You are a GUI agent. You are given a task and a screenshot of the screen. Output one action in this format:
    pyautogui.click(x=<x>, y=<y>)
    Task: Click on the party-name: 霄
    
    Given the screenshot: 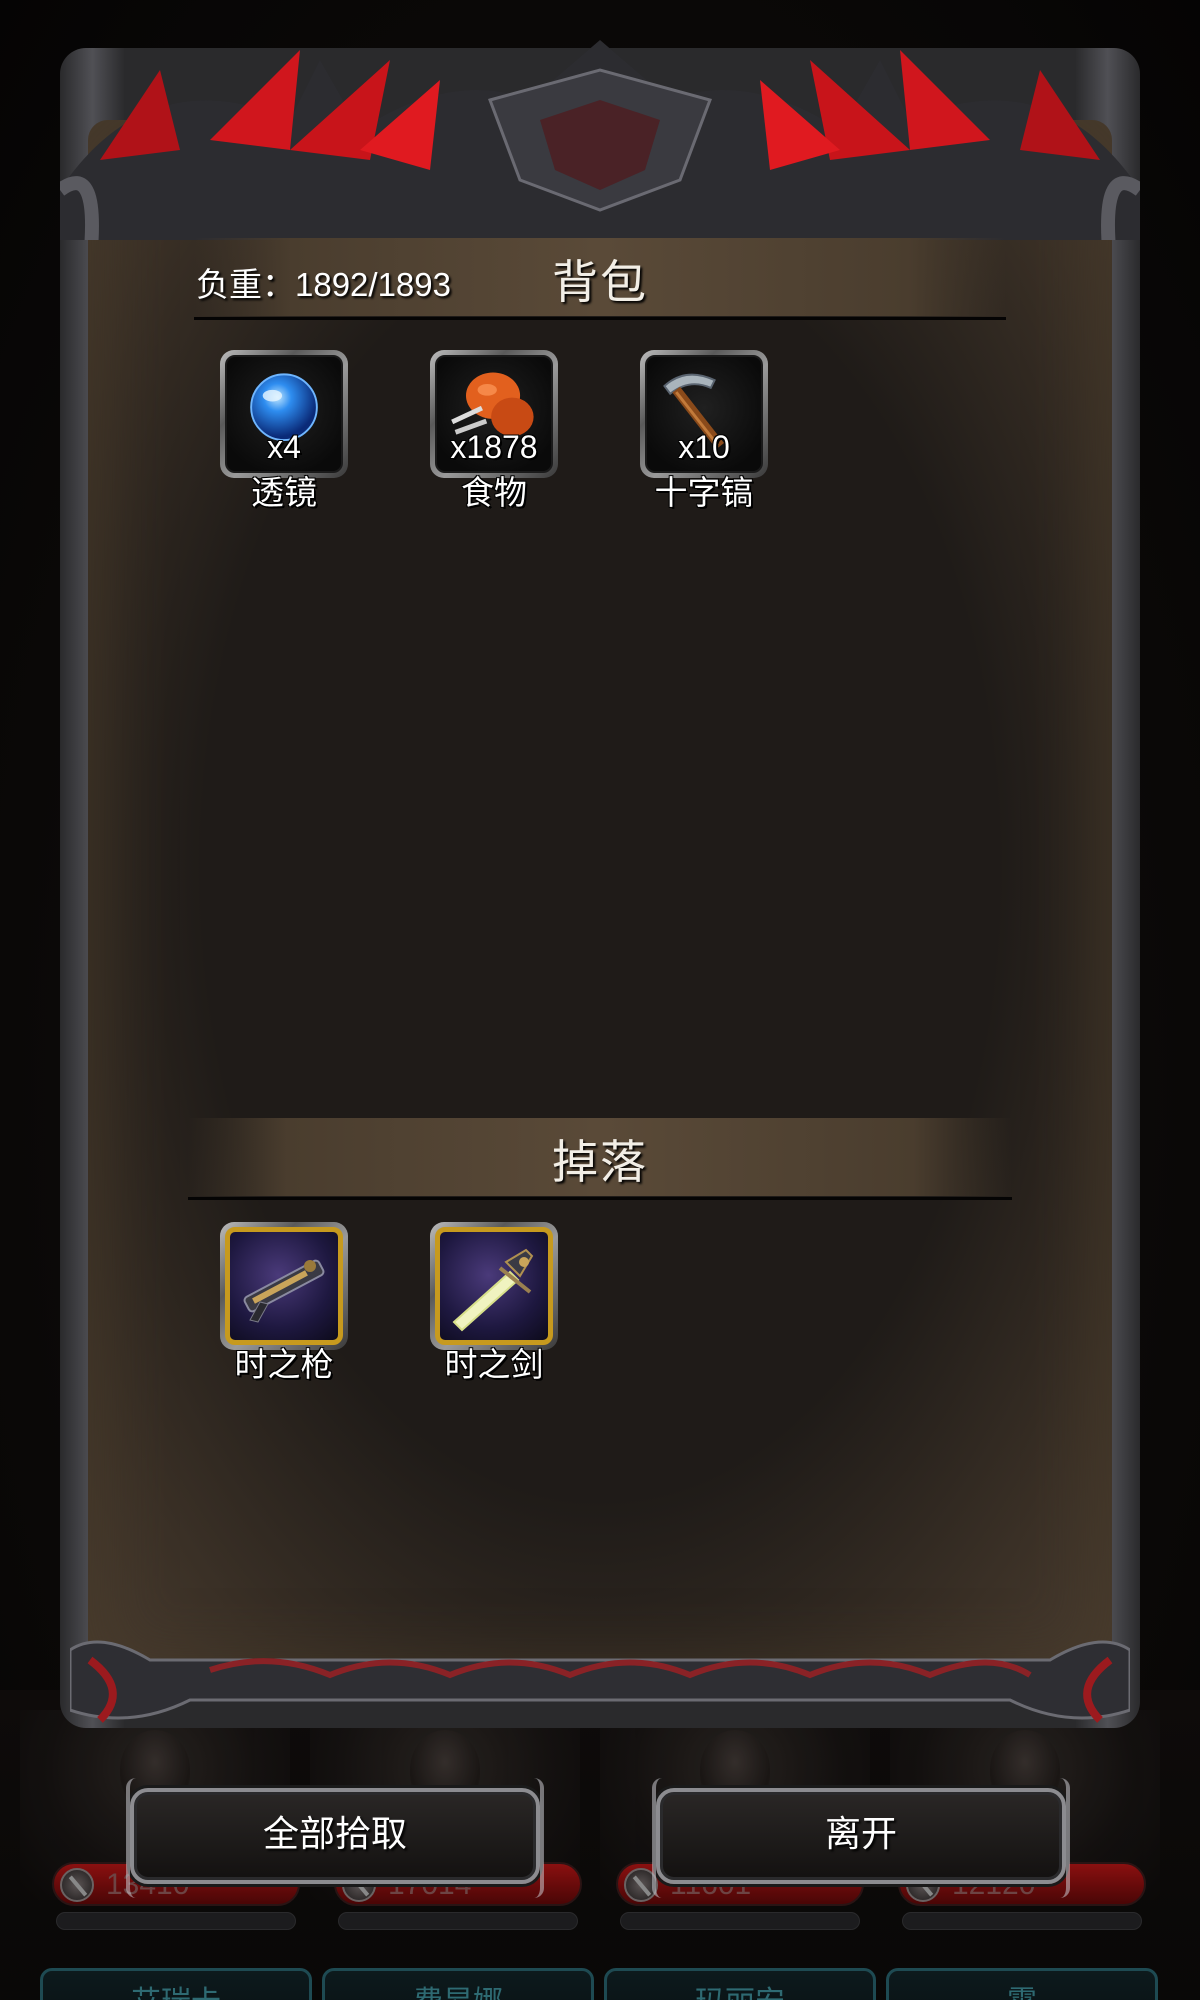 What is the action you would take?
    pyautogui.click(x=1022, y=1992)
    